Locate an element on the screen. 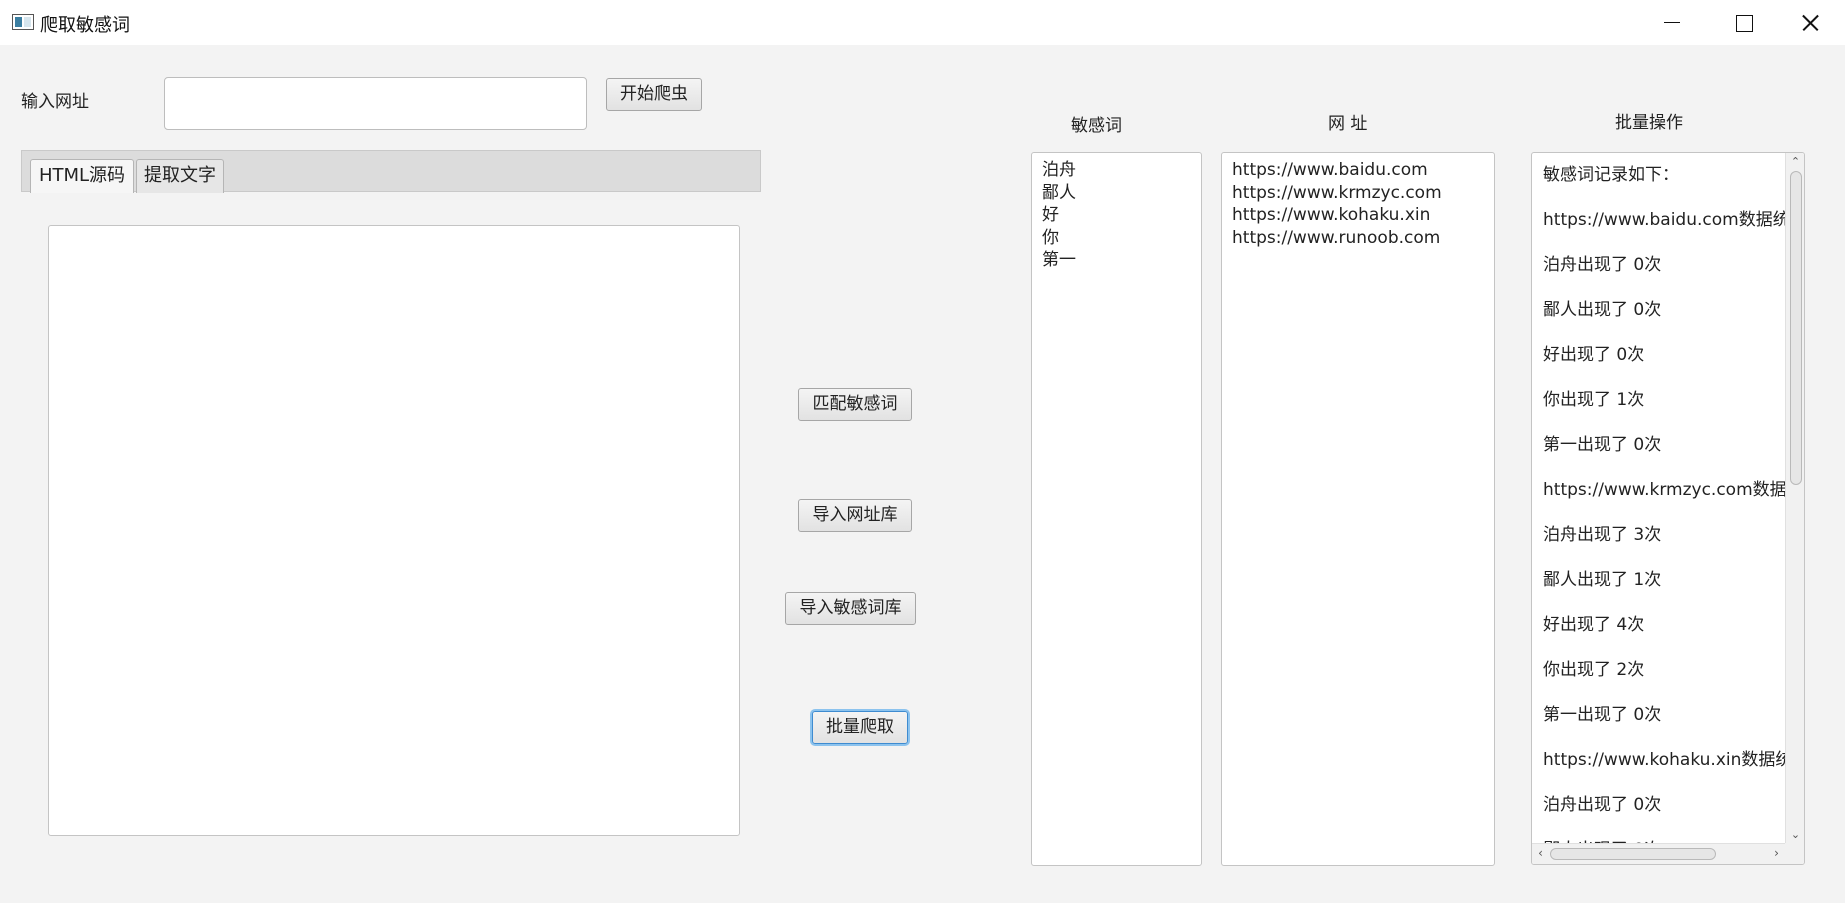  words-list: 泊舟 鄙人 好 你 第一 is located at coordinates (1116, 509).